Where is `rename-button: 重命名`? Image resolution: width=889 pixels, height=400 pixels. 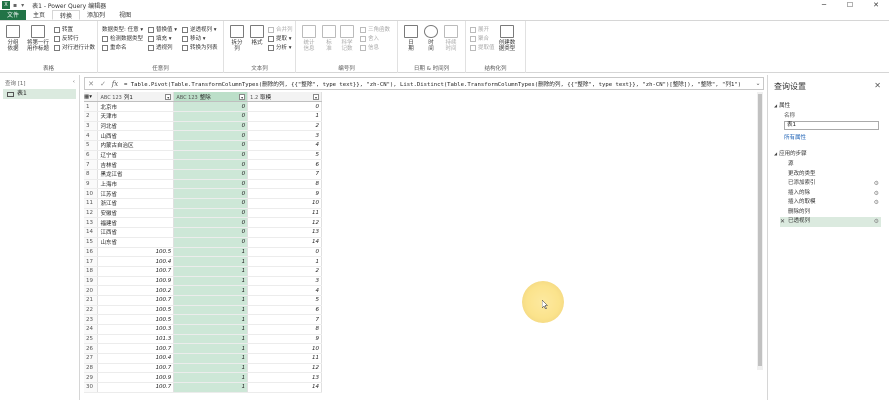
rename-button: 重命名 is located at coordinates (114, 48).